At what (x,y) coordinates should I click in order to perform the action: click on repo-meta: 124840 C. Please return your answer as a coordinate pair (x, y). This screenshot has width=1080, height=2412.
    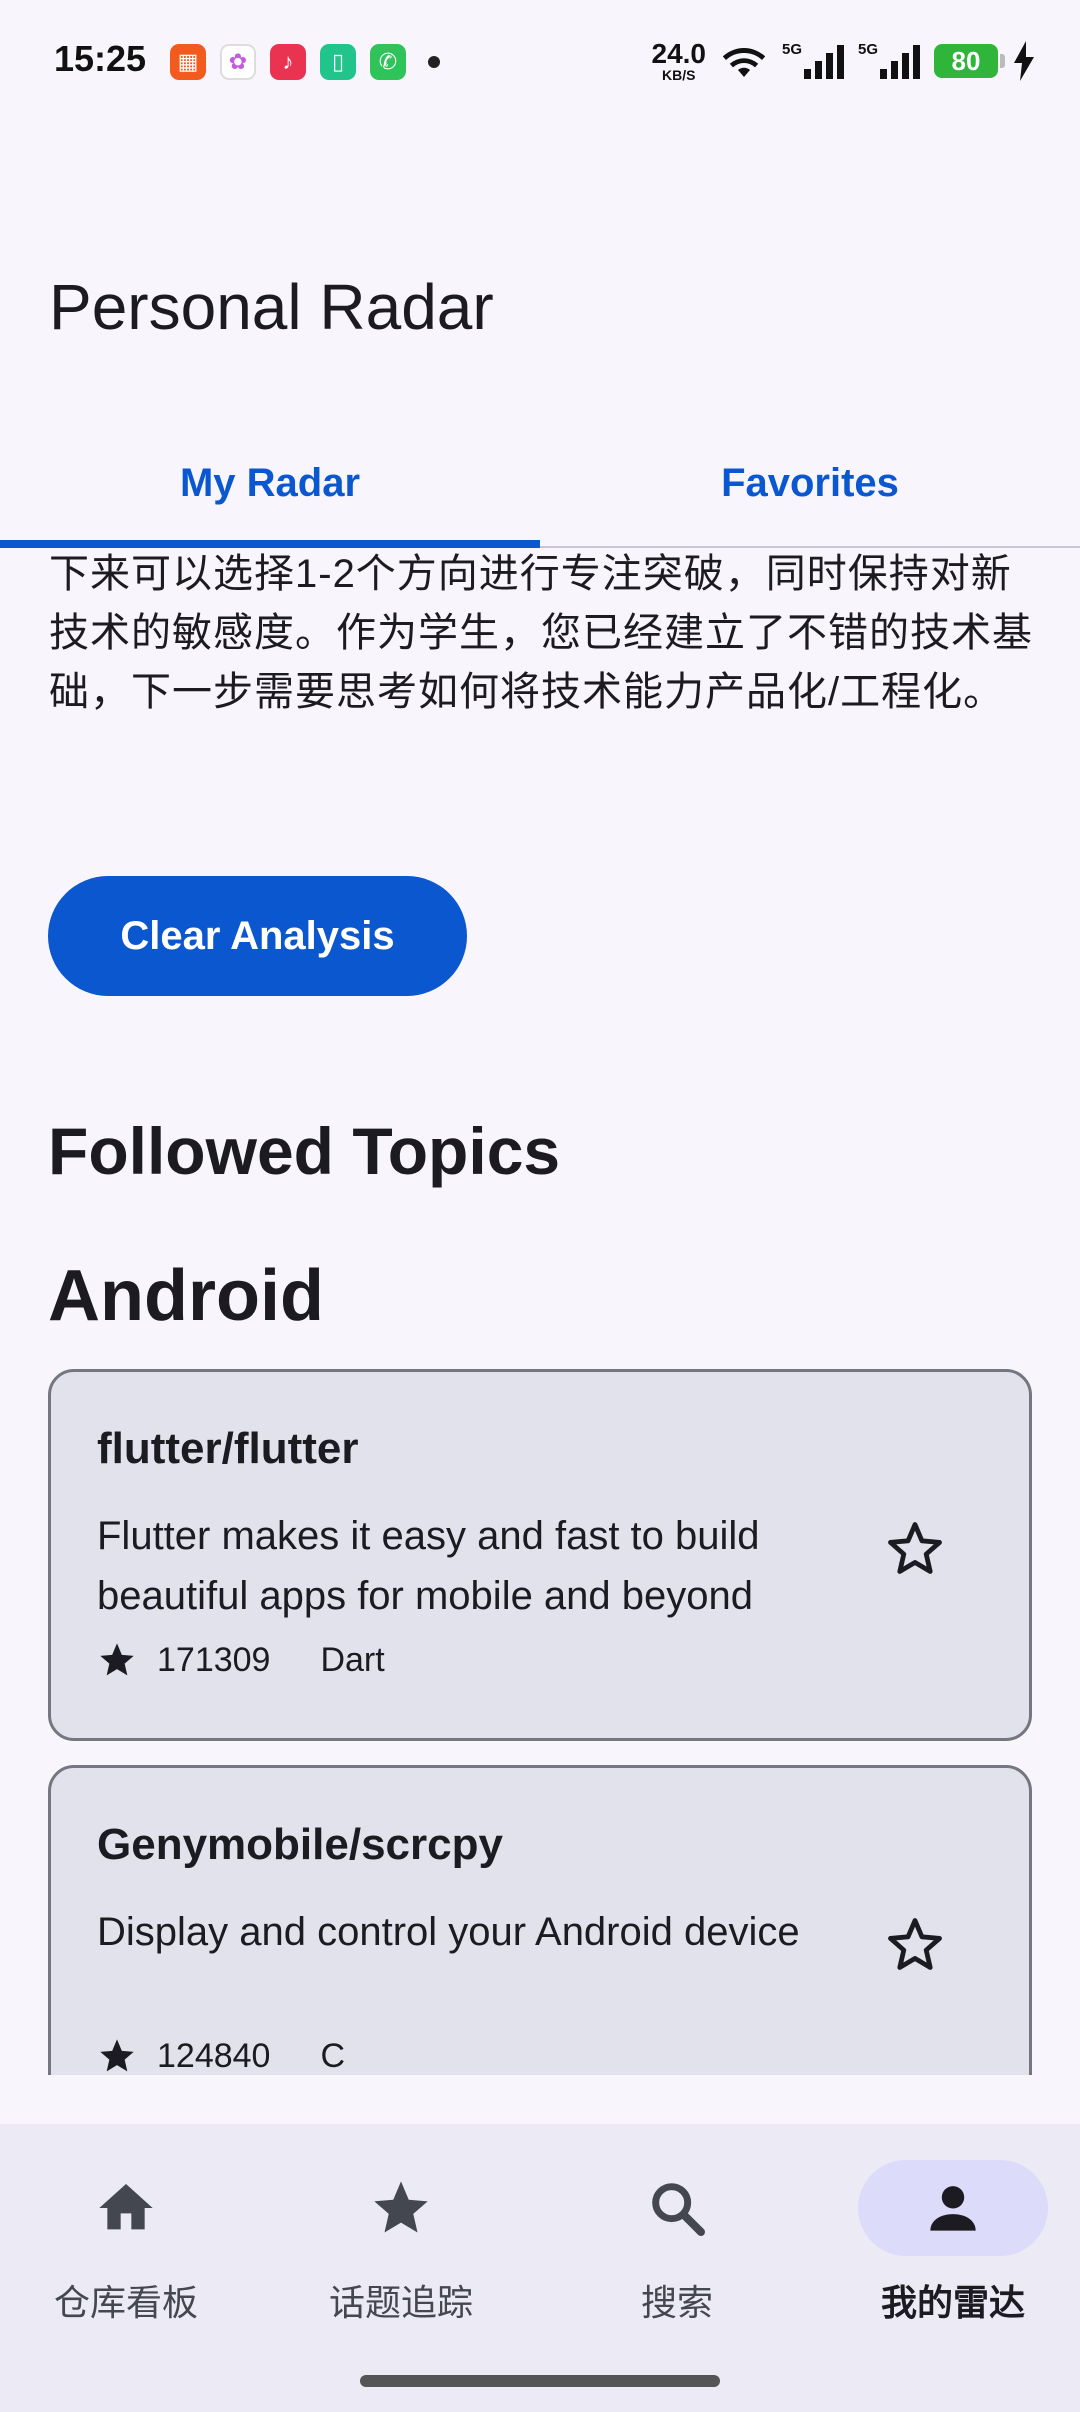
    Looking at the image, I should click on (221, 2055).